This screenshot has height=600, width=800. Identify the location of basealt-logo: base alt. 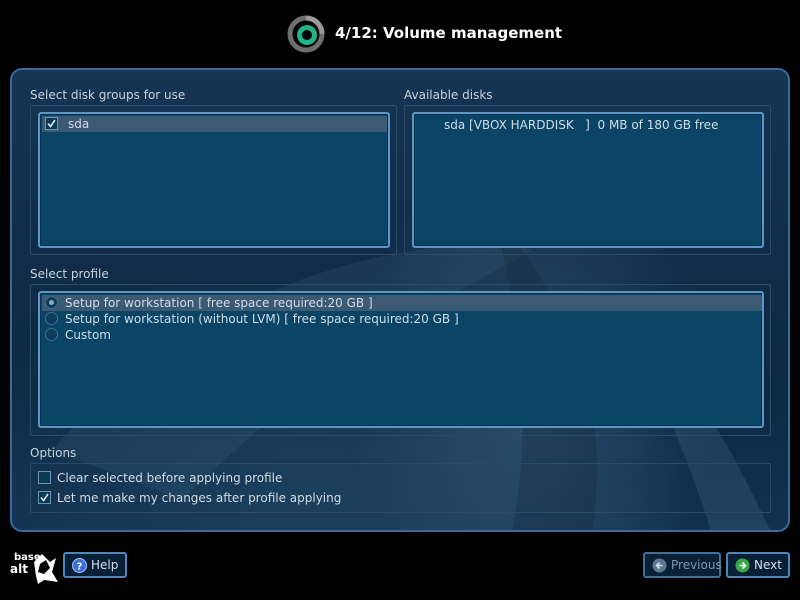
(34, 566).